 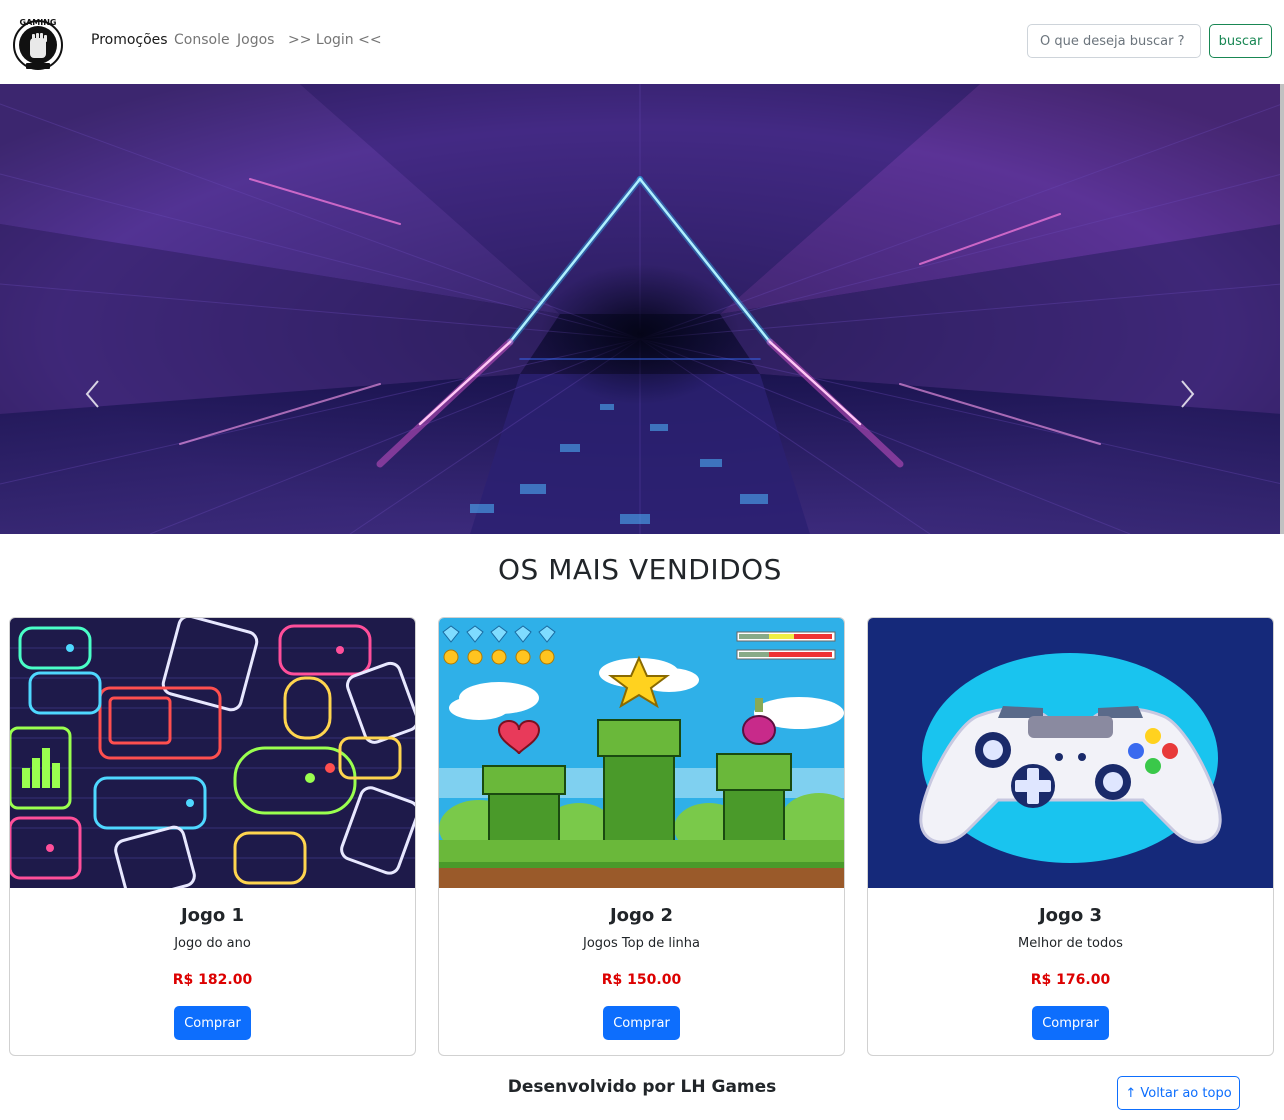 What do you see at coordinates (1070, 943) in the screenshot?
I see `product-description: Melhor de todos` at bounding box center [1070, 943].